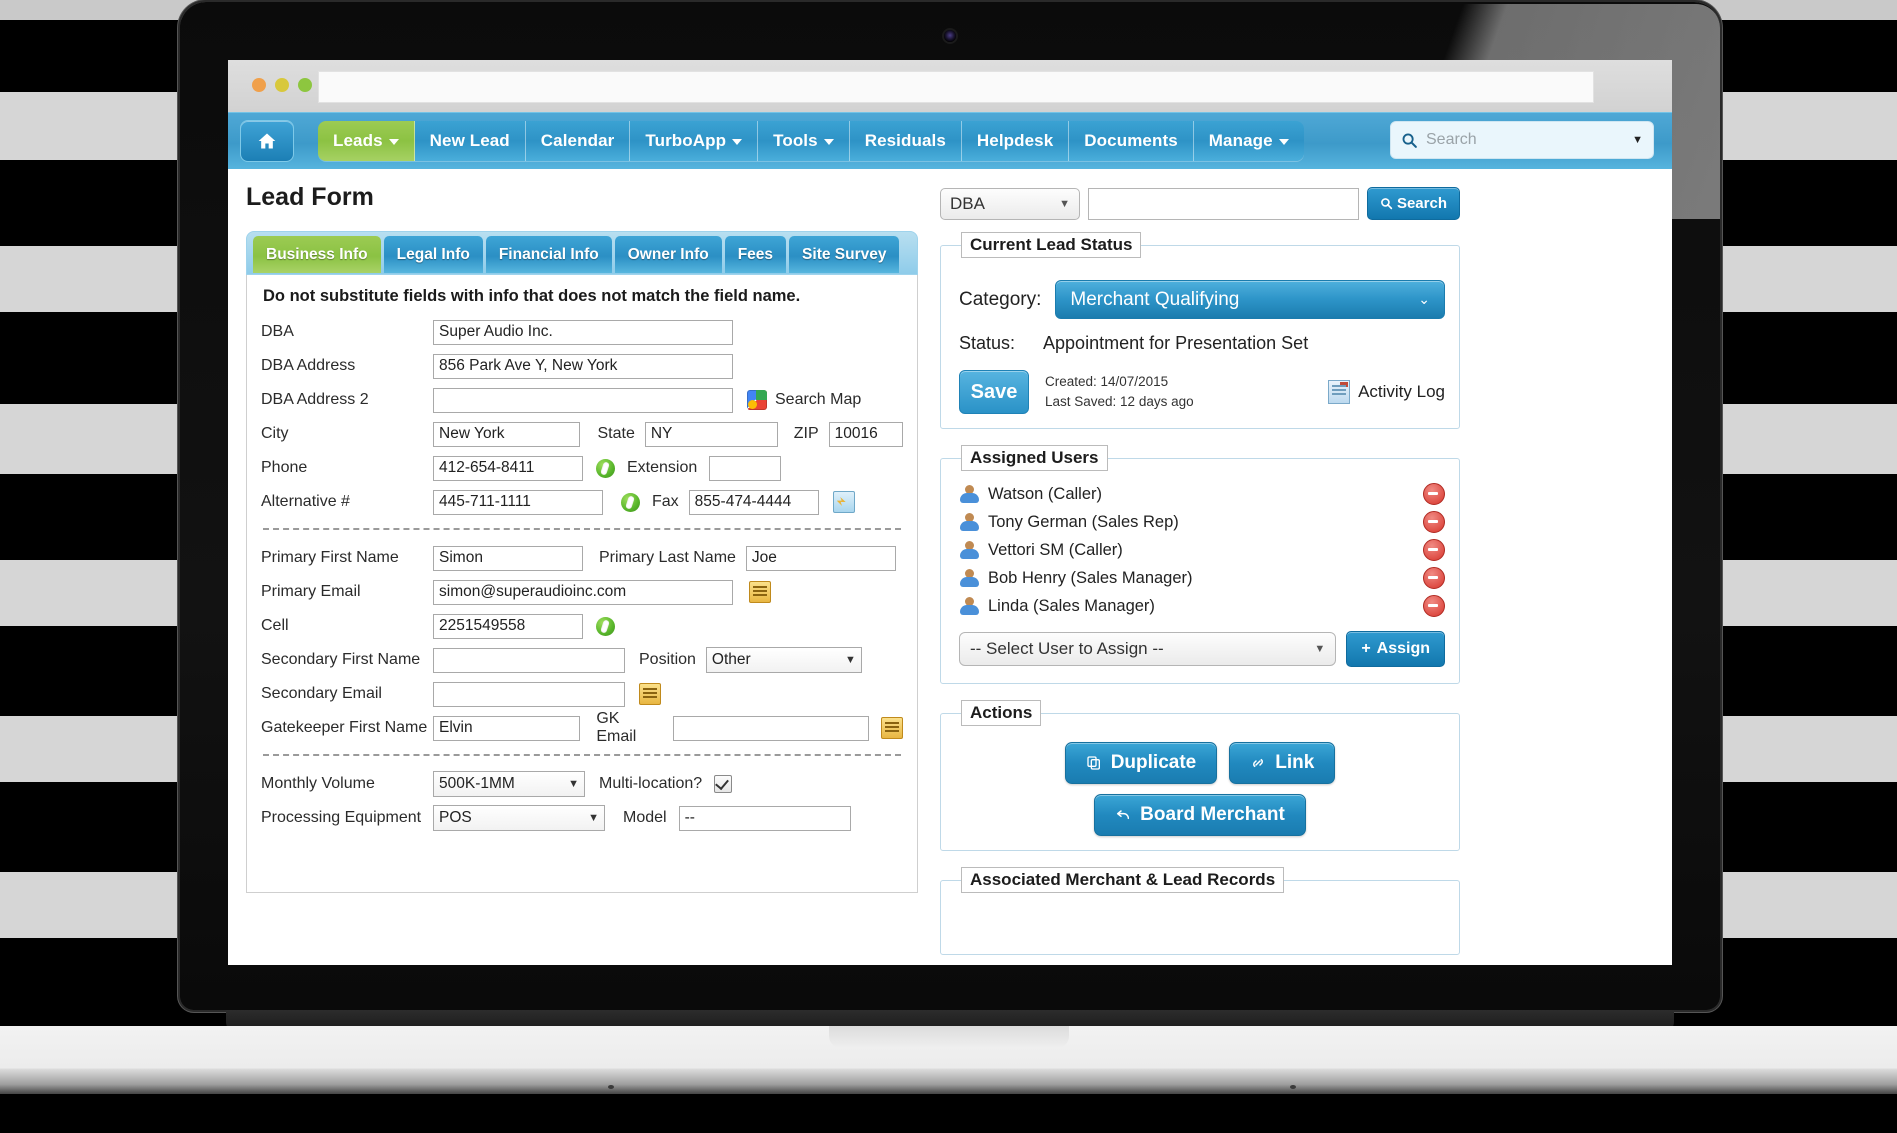 The image size is (1897, 1133). I want to click on nav-item-residuals: Residuals, so click(905, 141).